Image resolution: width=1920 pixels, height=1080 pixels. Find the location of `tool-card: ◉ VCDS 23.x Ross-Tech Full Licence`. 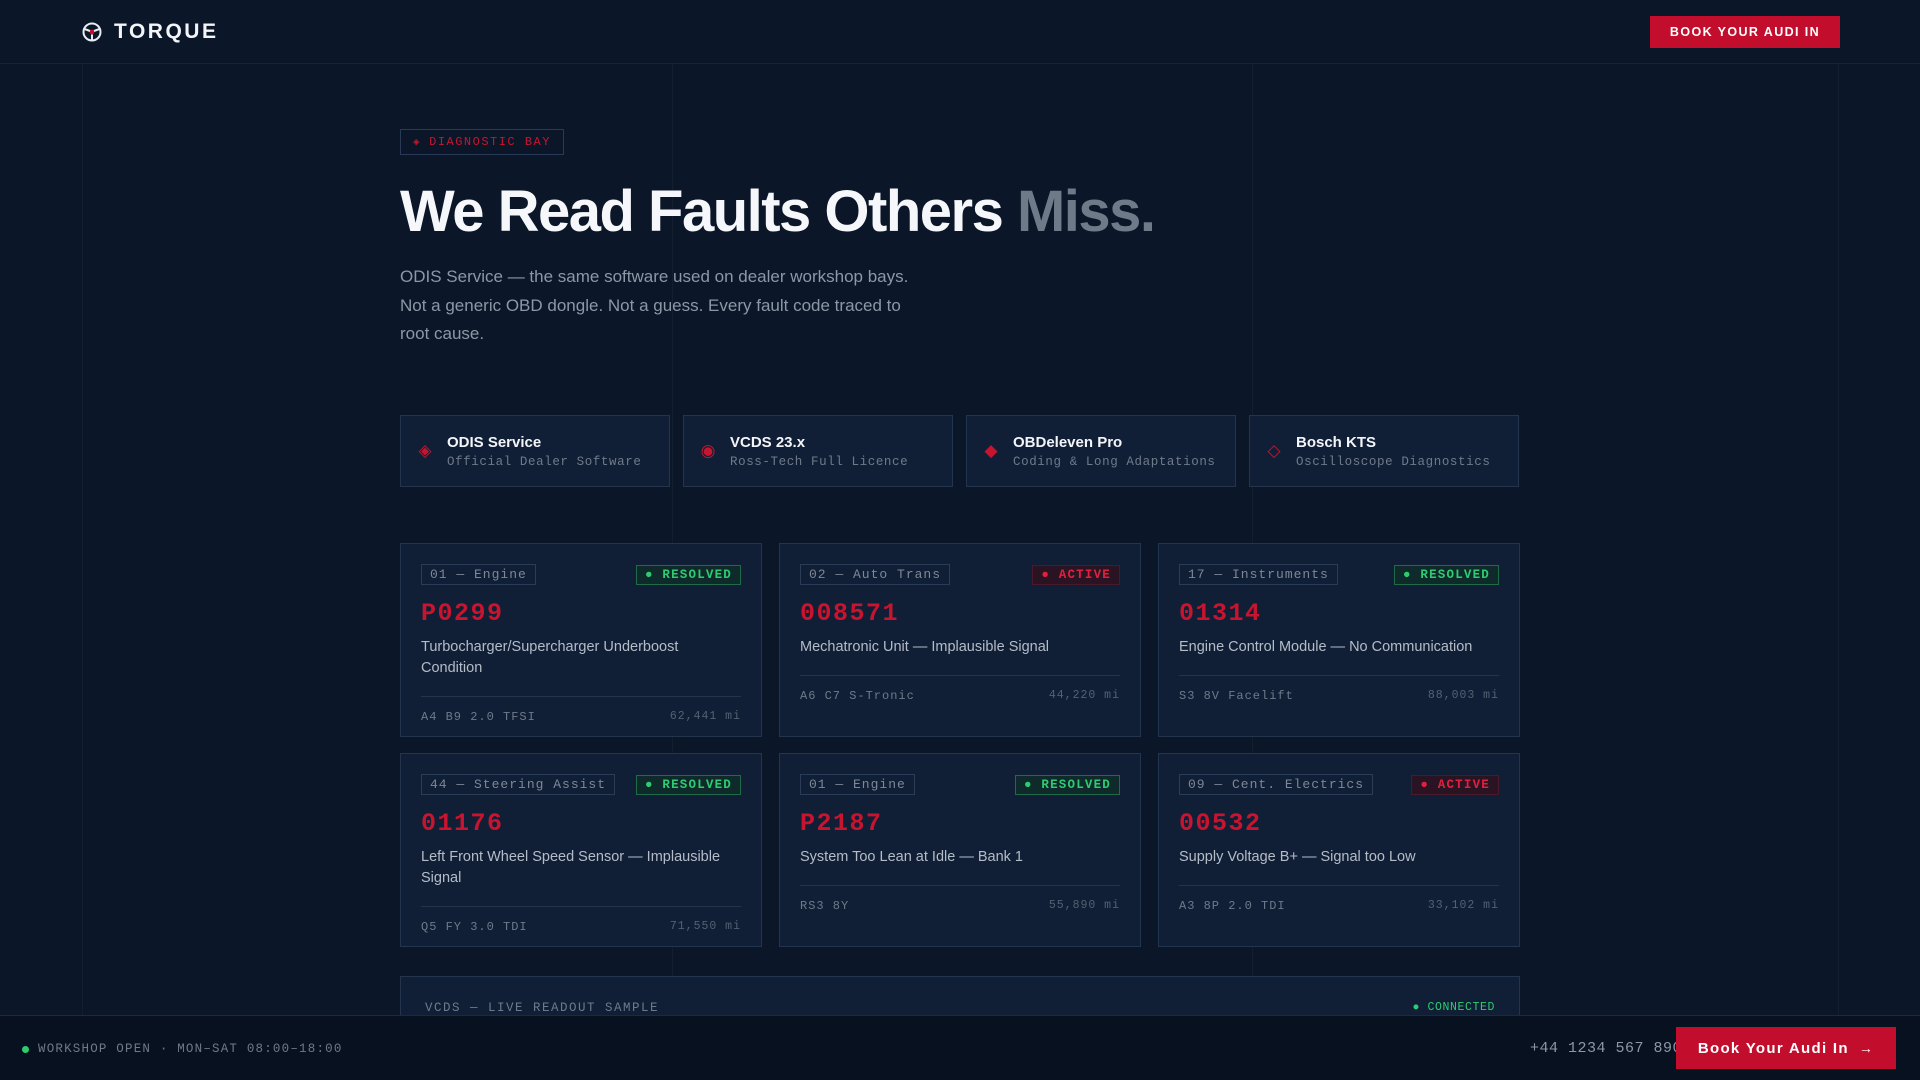

tool-card: ◉ VCDS 23.x Ross-Tech Full Licence is located at coordinates (818, 451).